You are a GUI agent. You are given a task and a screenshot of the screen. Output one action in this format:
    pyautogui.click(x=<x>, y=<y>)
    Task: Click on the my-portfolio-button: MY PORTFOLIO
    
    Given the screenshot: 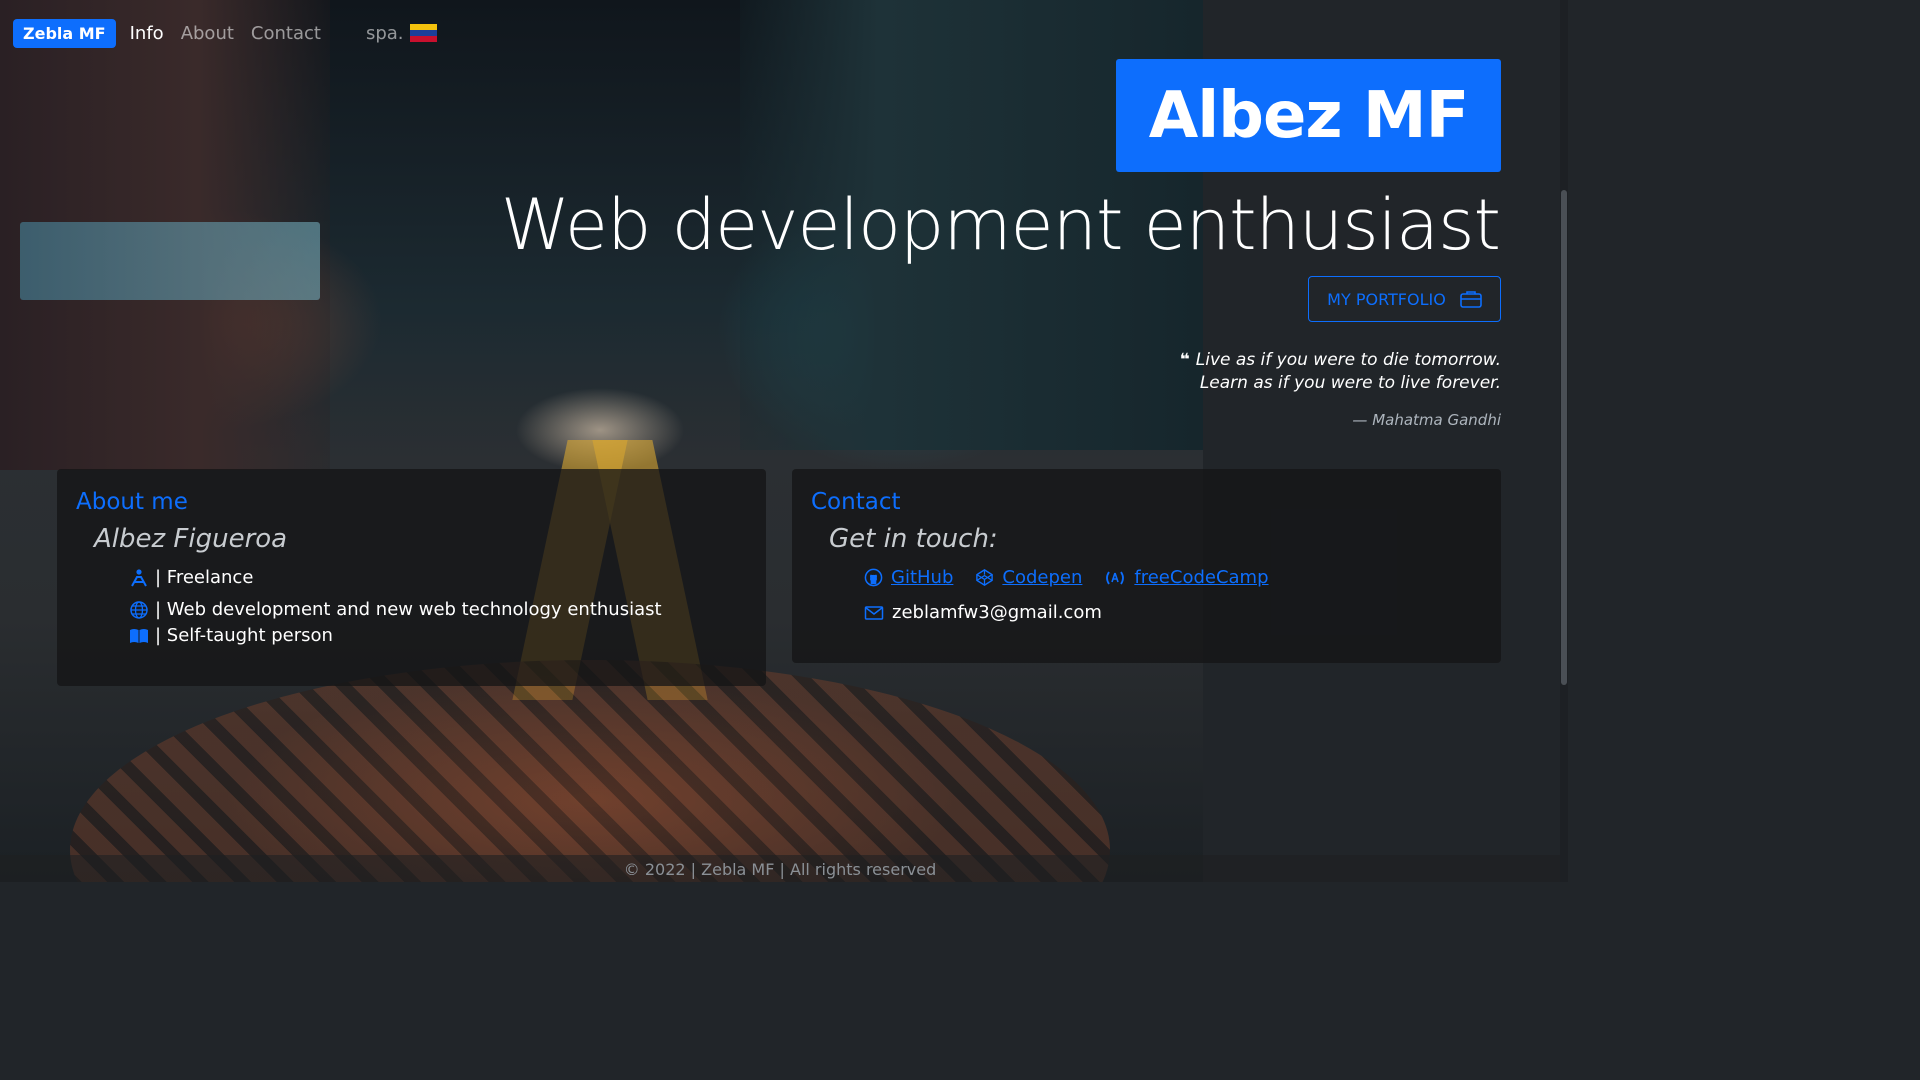 What is the action you would take?
    pyautogui.click(x=1404, y=299)
    